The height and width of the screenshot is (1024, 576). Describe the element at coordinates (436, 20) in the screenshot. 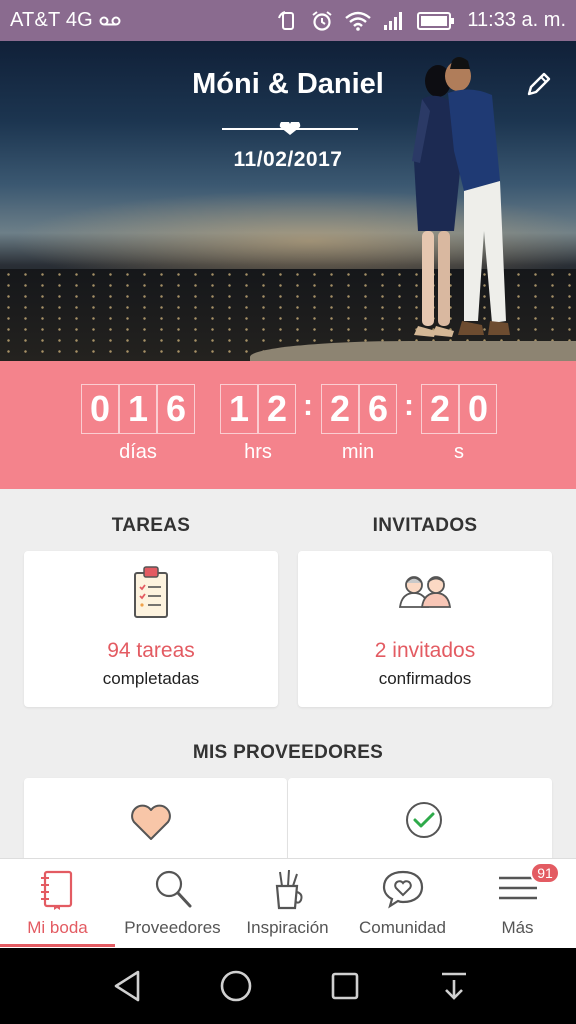

I see `battery-icon` at that location.